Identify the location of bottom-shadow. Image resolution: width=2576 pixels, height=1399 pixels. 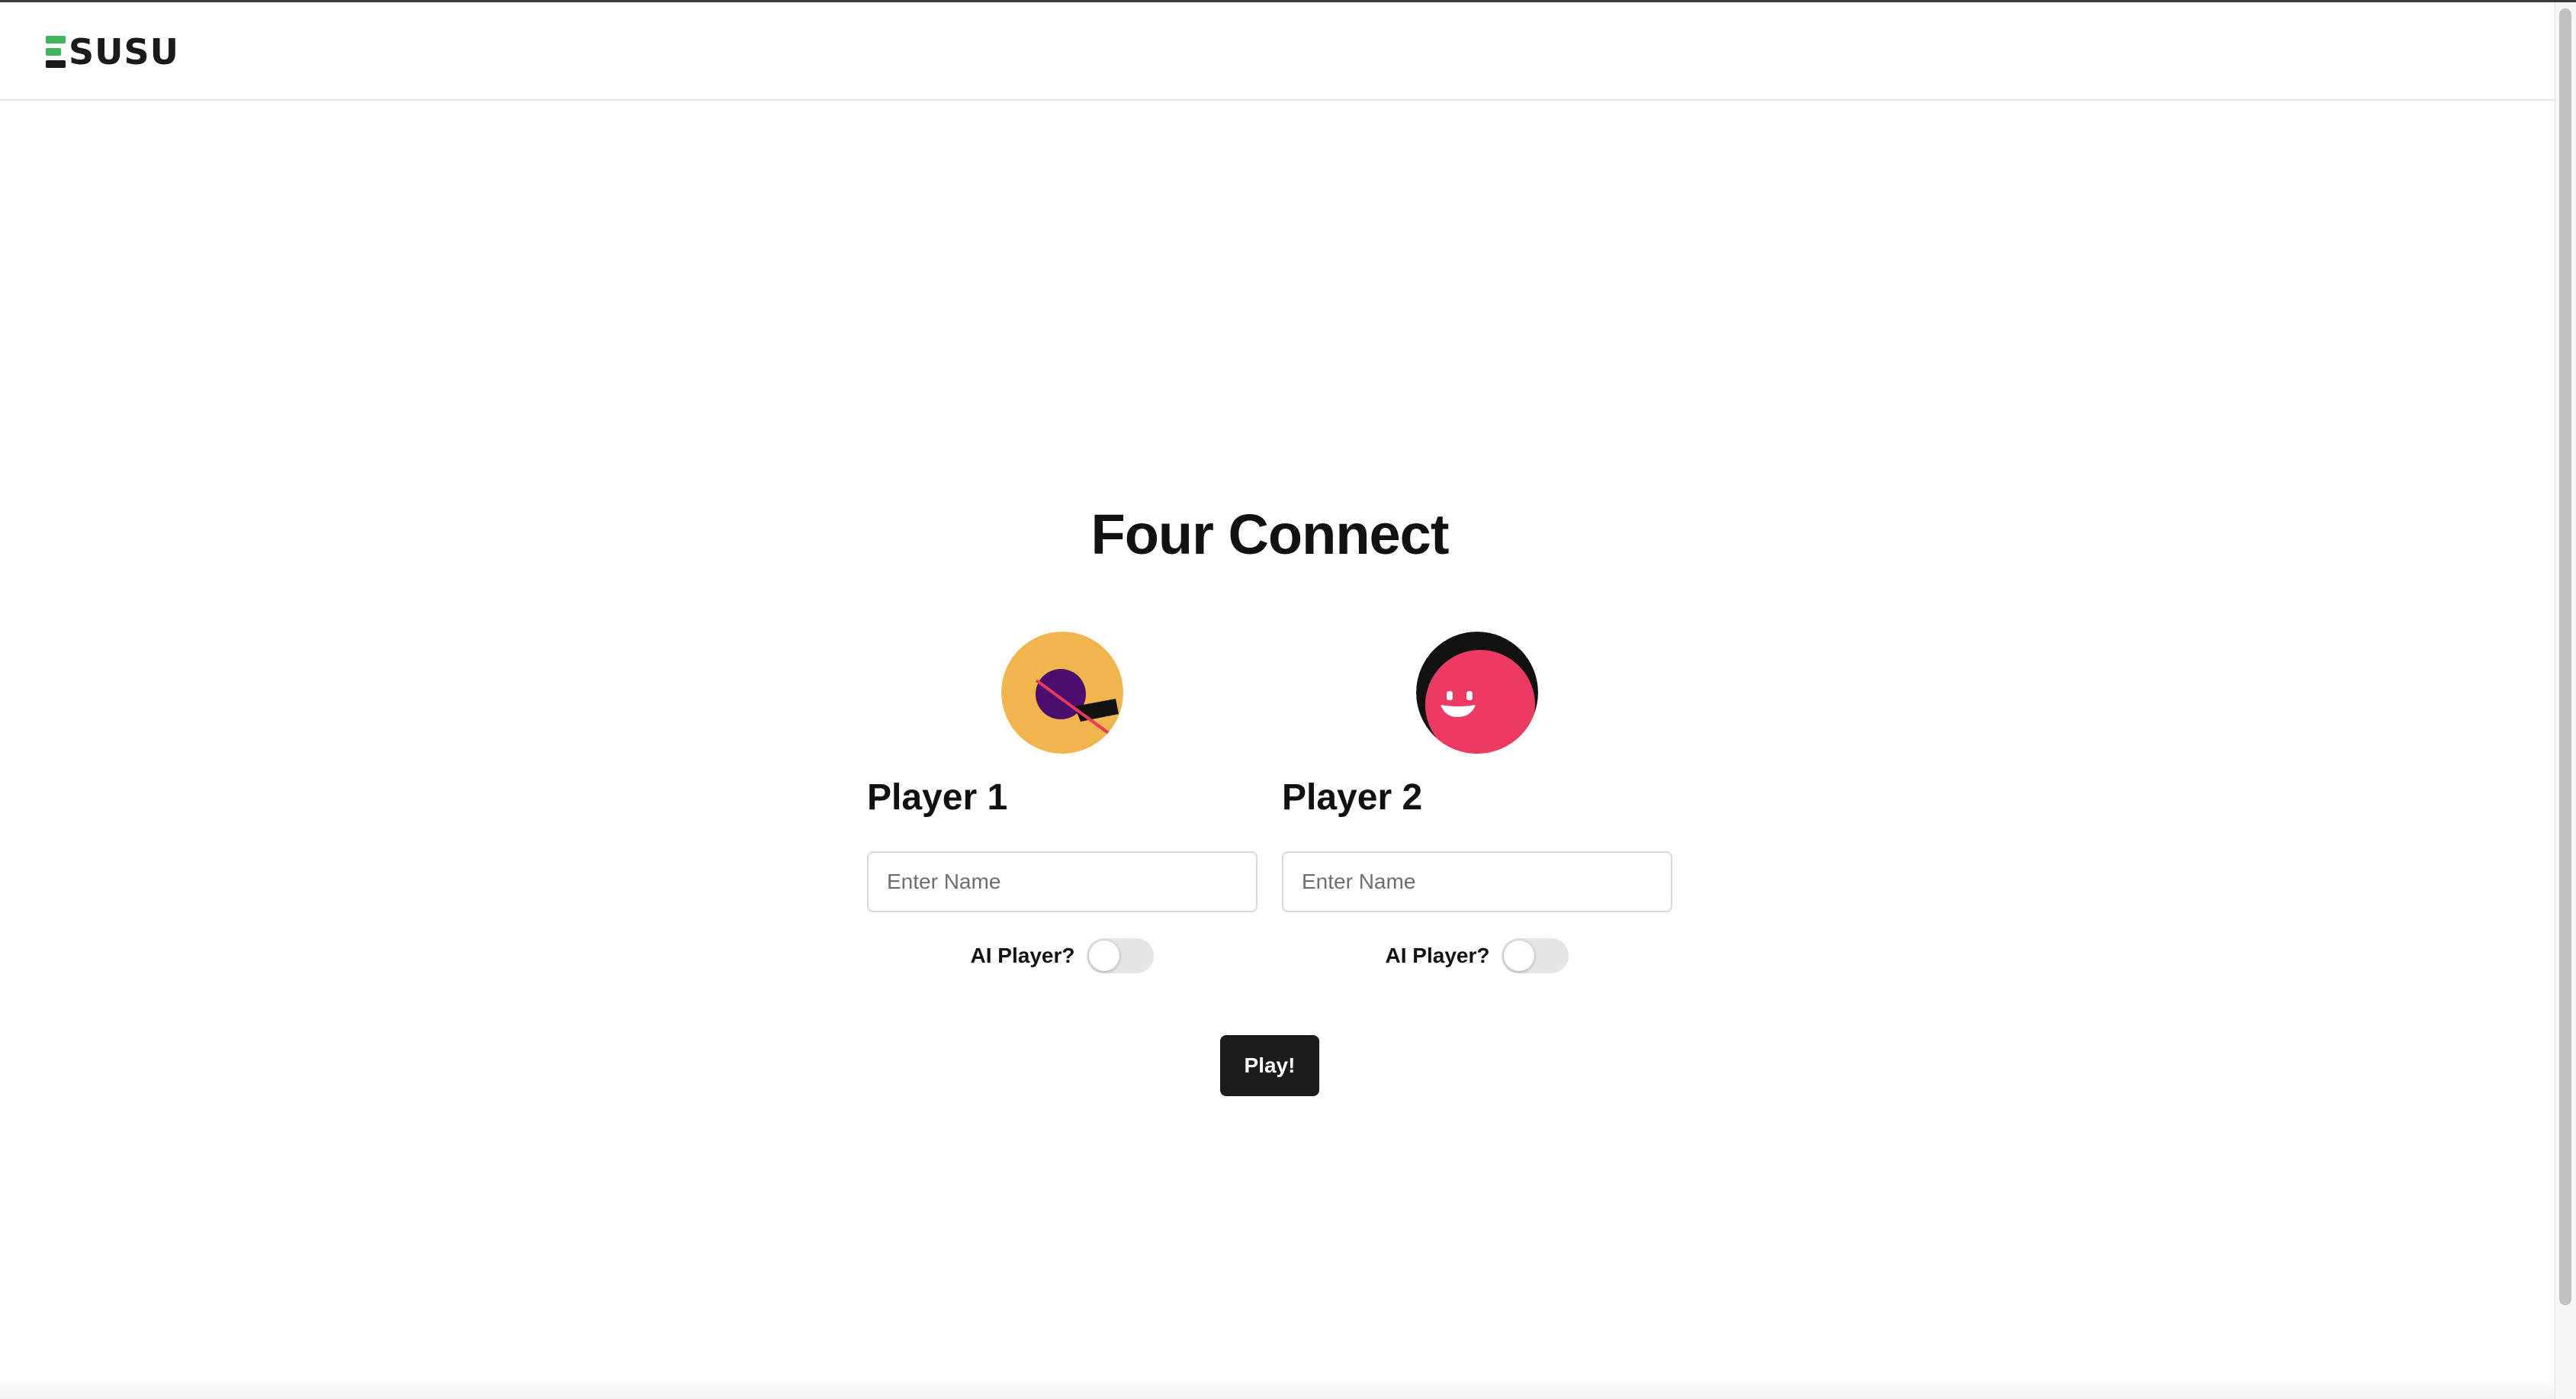
(1277, 1390).